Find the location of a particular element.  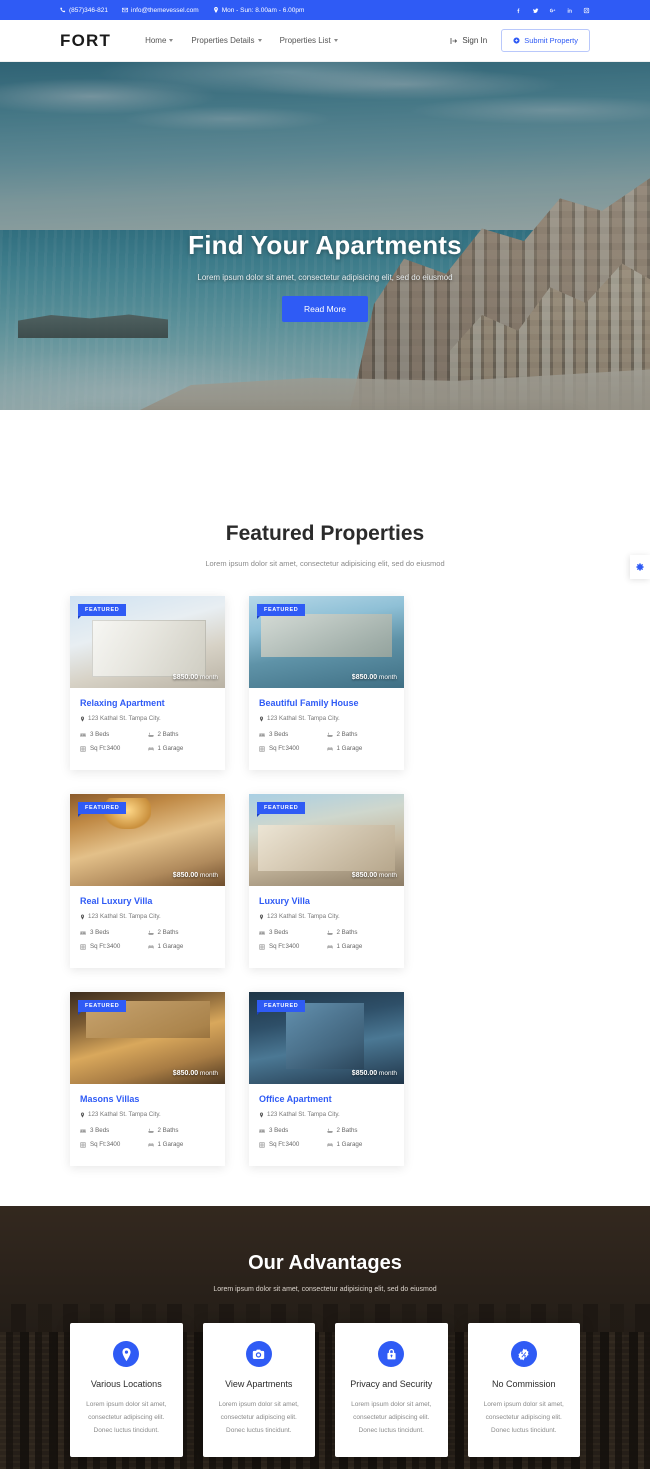

property-title: Relaxing Apartment is located at coordinates (147, 703).